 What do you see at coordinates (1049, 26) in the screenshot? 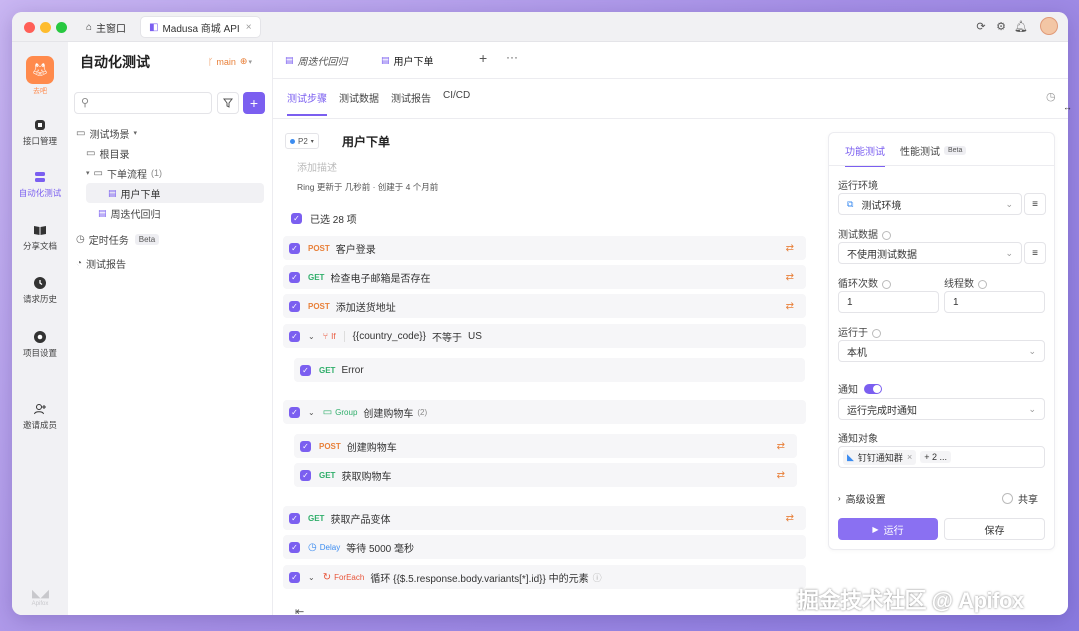
I see `avatar` at bounding box center [1049, 26].